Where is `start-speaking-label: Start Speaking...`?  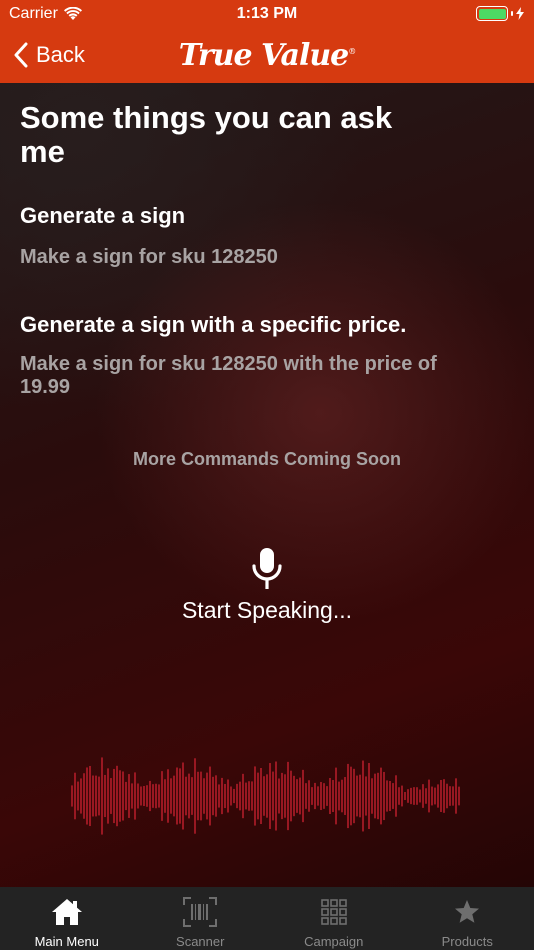
start-speaking-label: Start Speaking... is located at coordinates (267, 610).